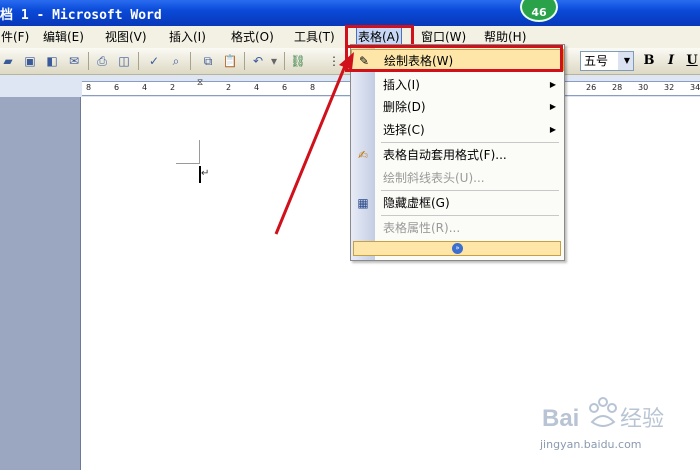 Image resolution: width=700 pixels, height=470 pixels. Describe the element at coordinates (346, 61) in the screenshot. I see `annotation-arrow-head` at that location.